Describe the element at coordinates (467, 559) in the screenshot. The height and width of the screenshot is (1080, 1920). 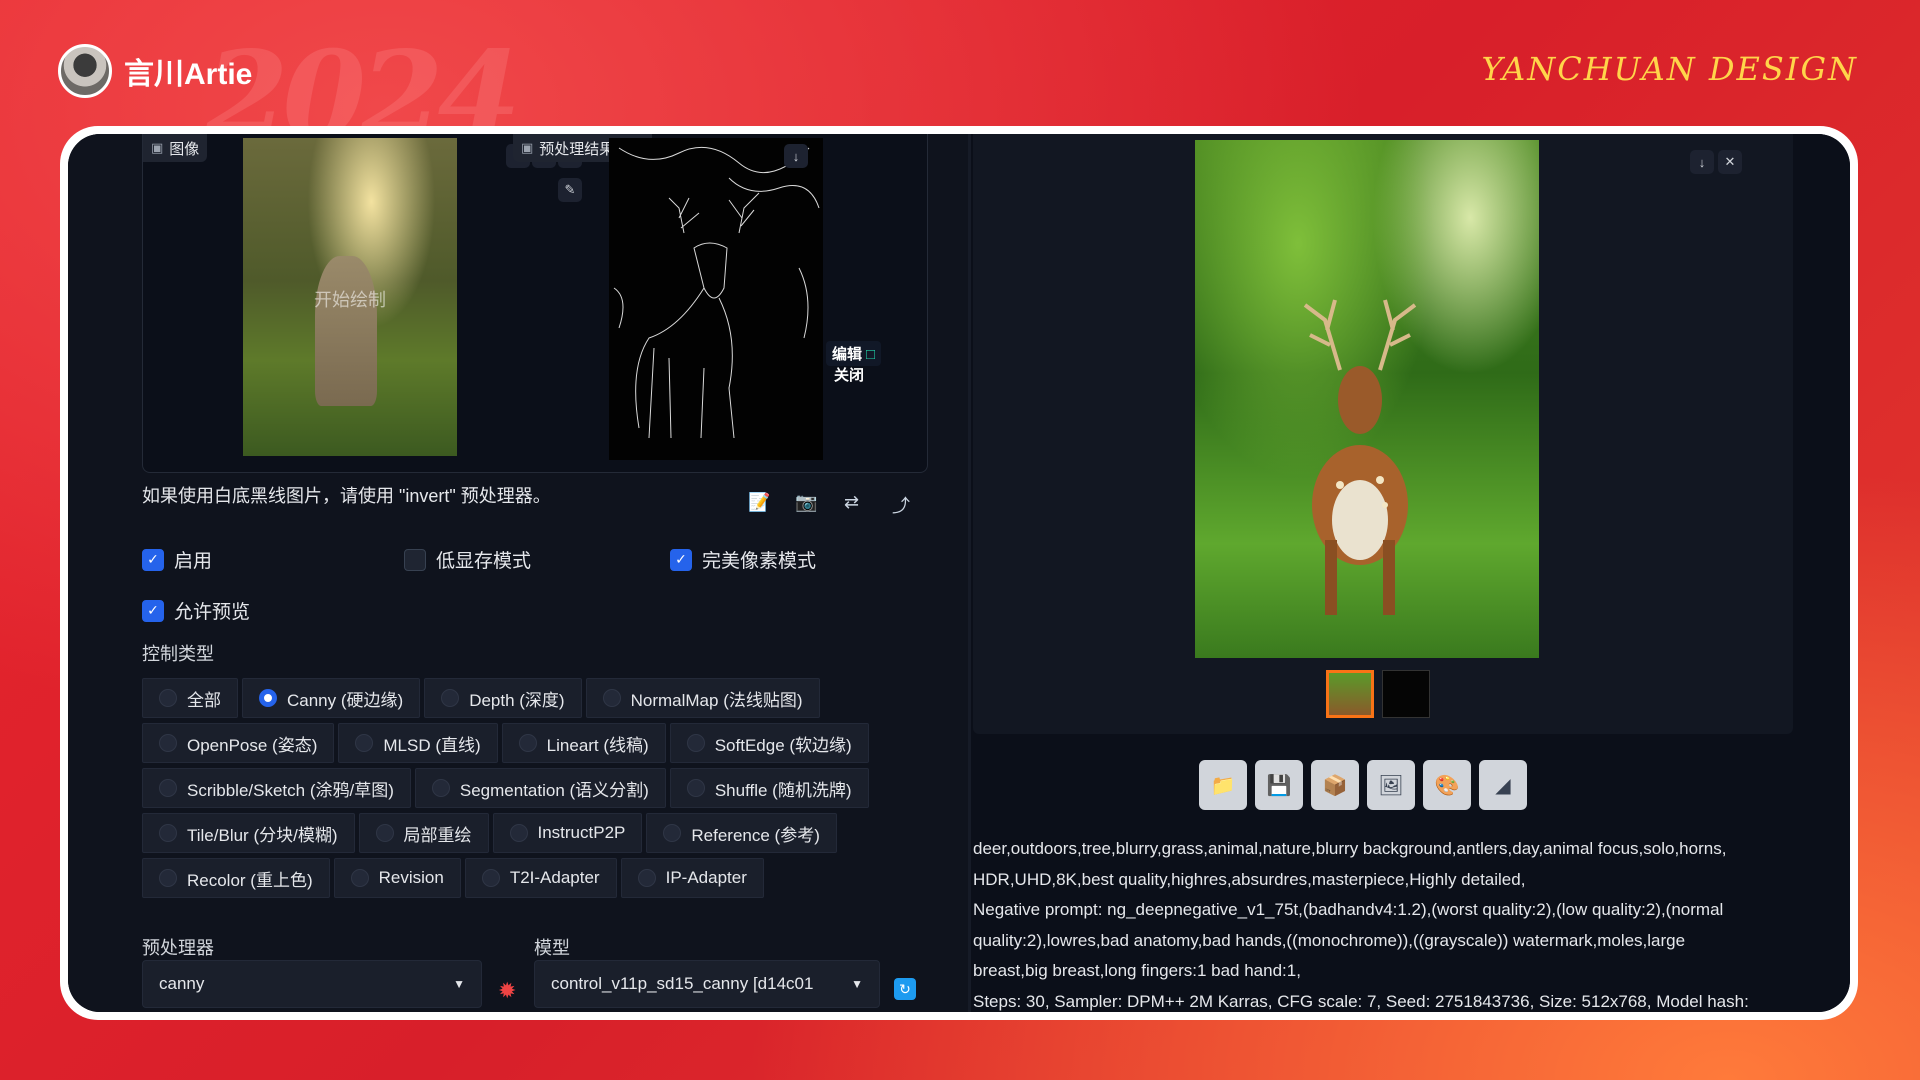
I see `low-vram-checkbox: 低显存模式` at that location.